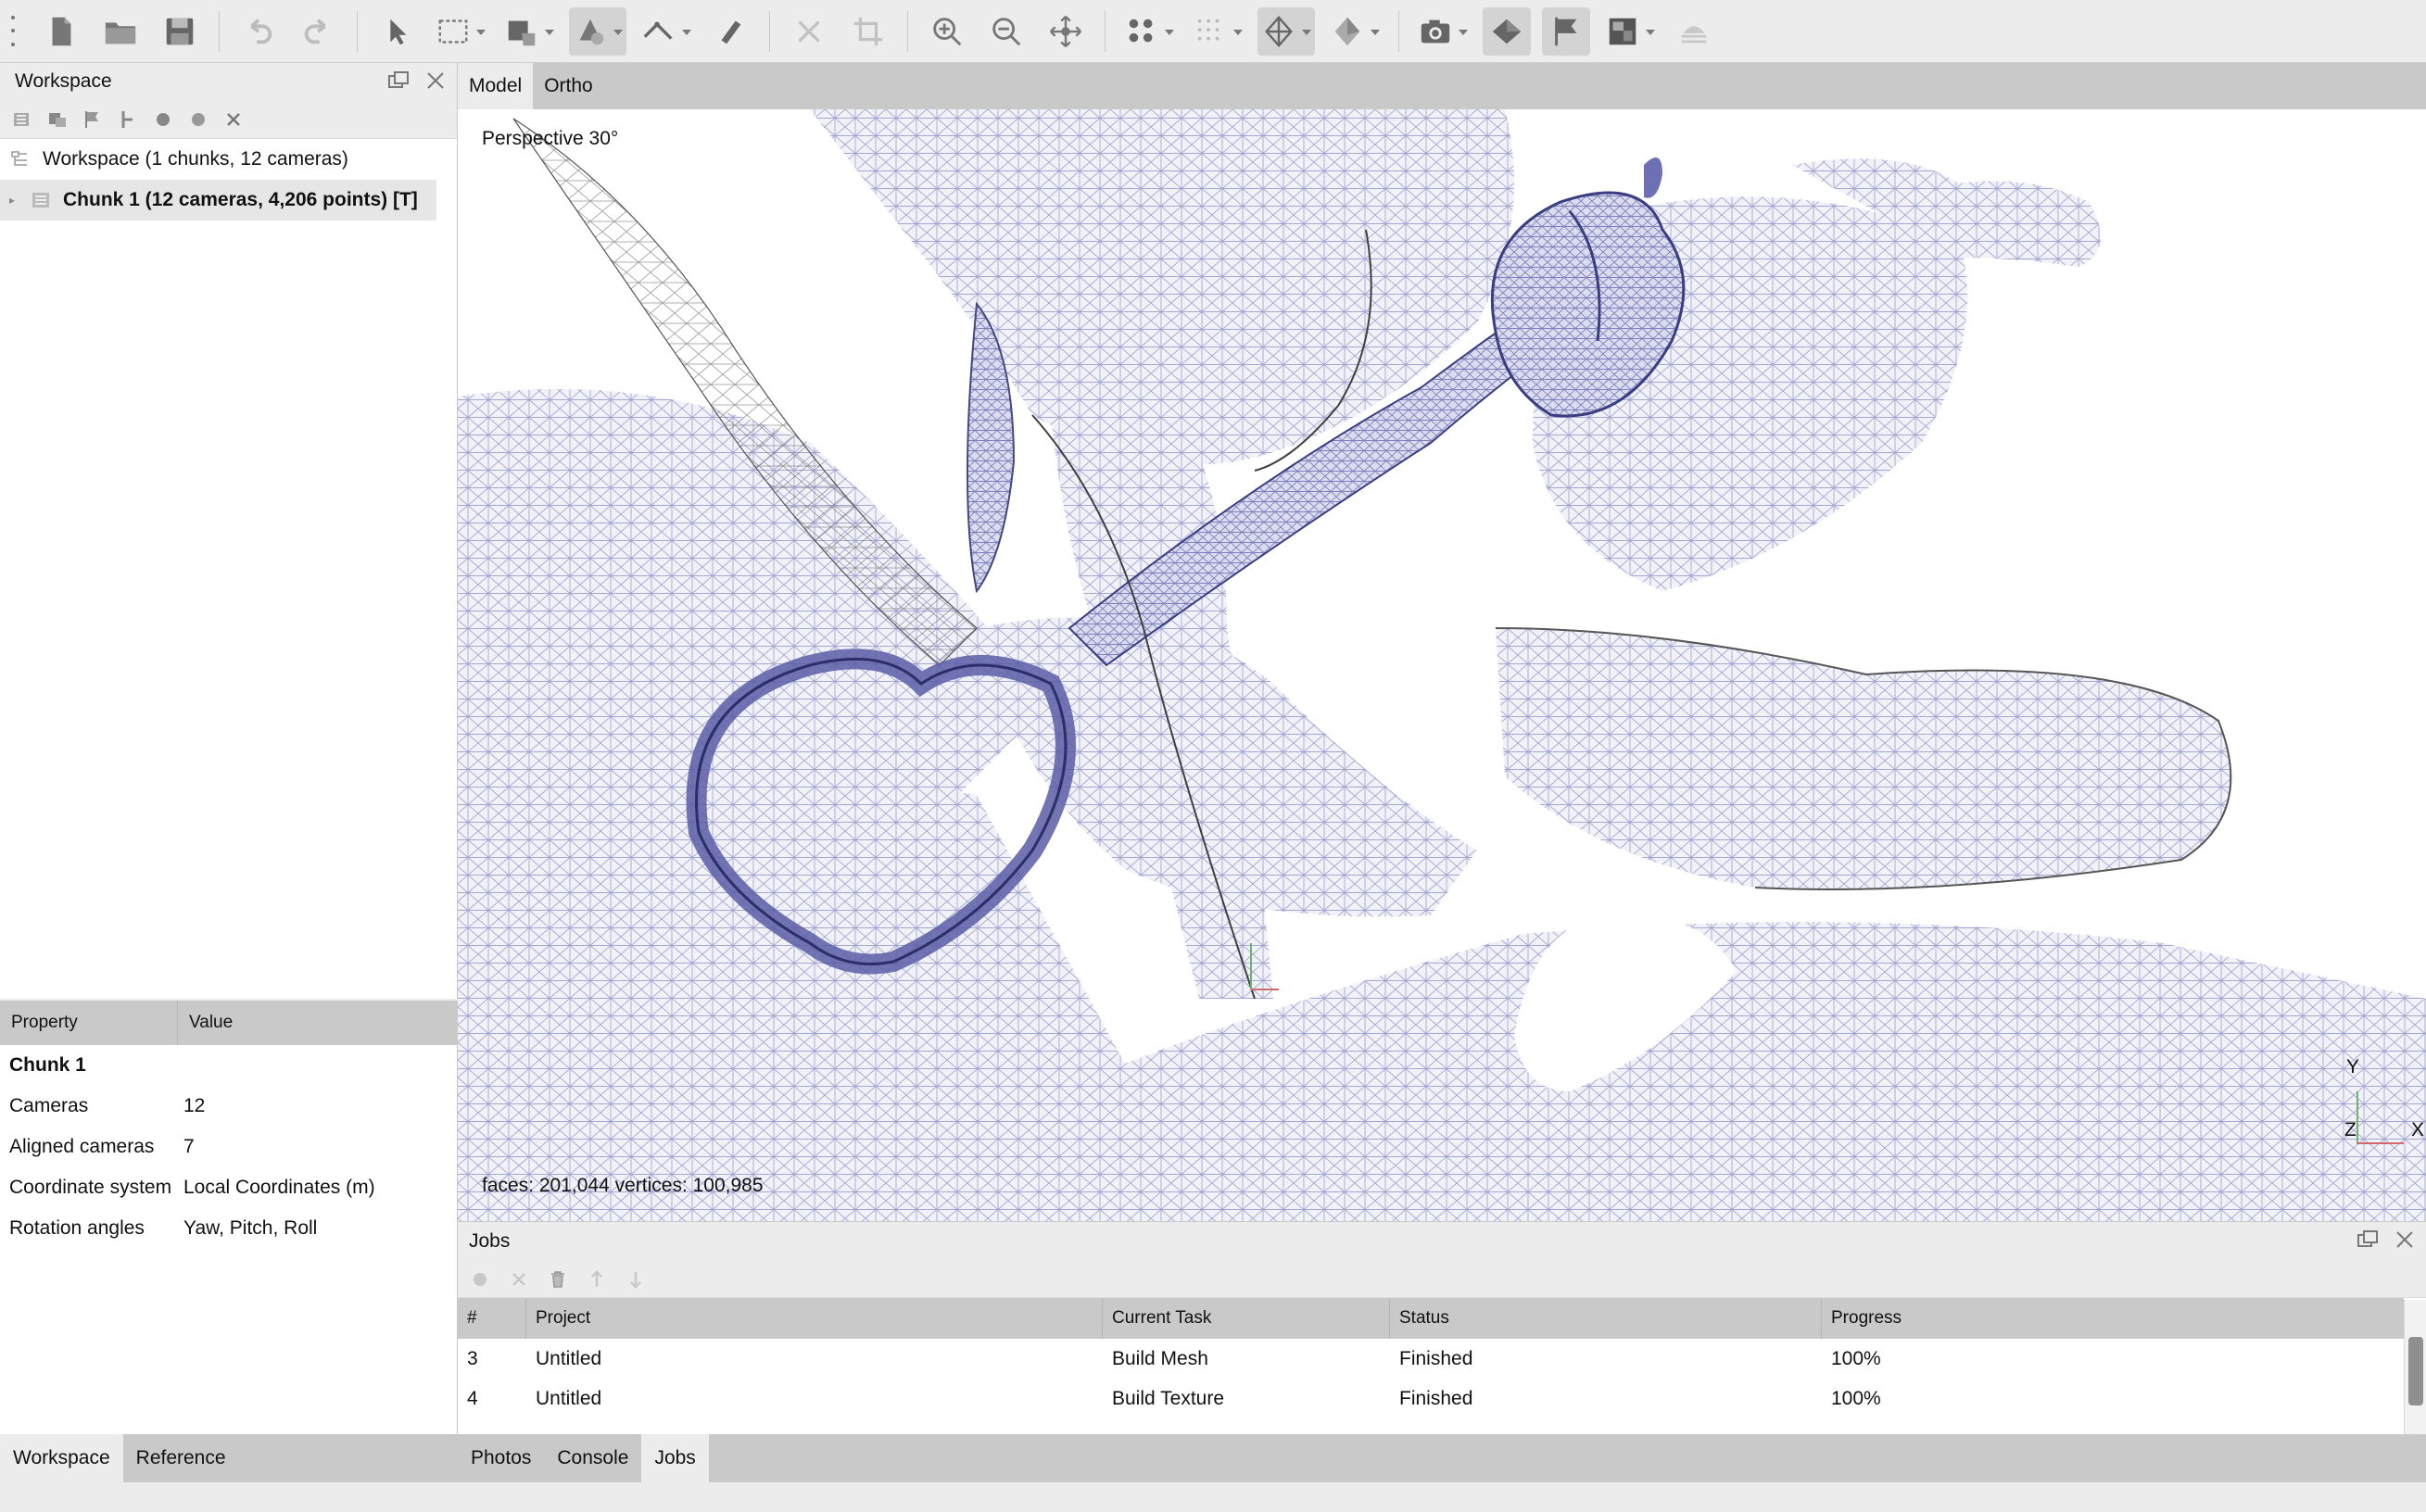 The height and width of the screenshot is (1512, 2426). What do you see at coordinates (1168, 1398) in the screenshot?
I see `job-task: Build Texture` at bounding box center [1168, 1398].